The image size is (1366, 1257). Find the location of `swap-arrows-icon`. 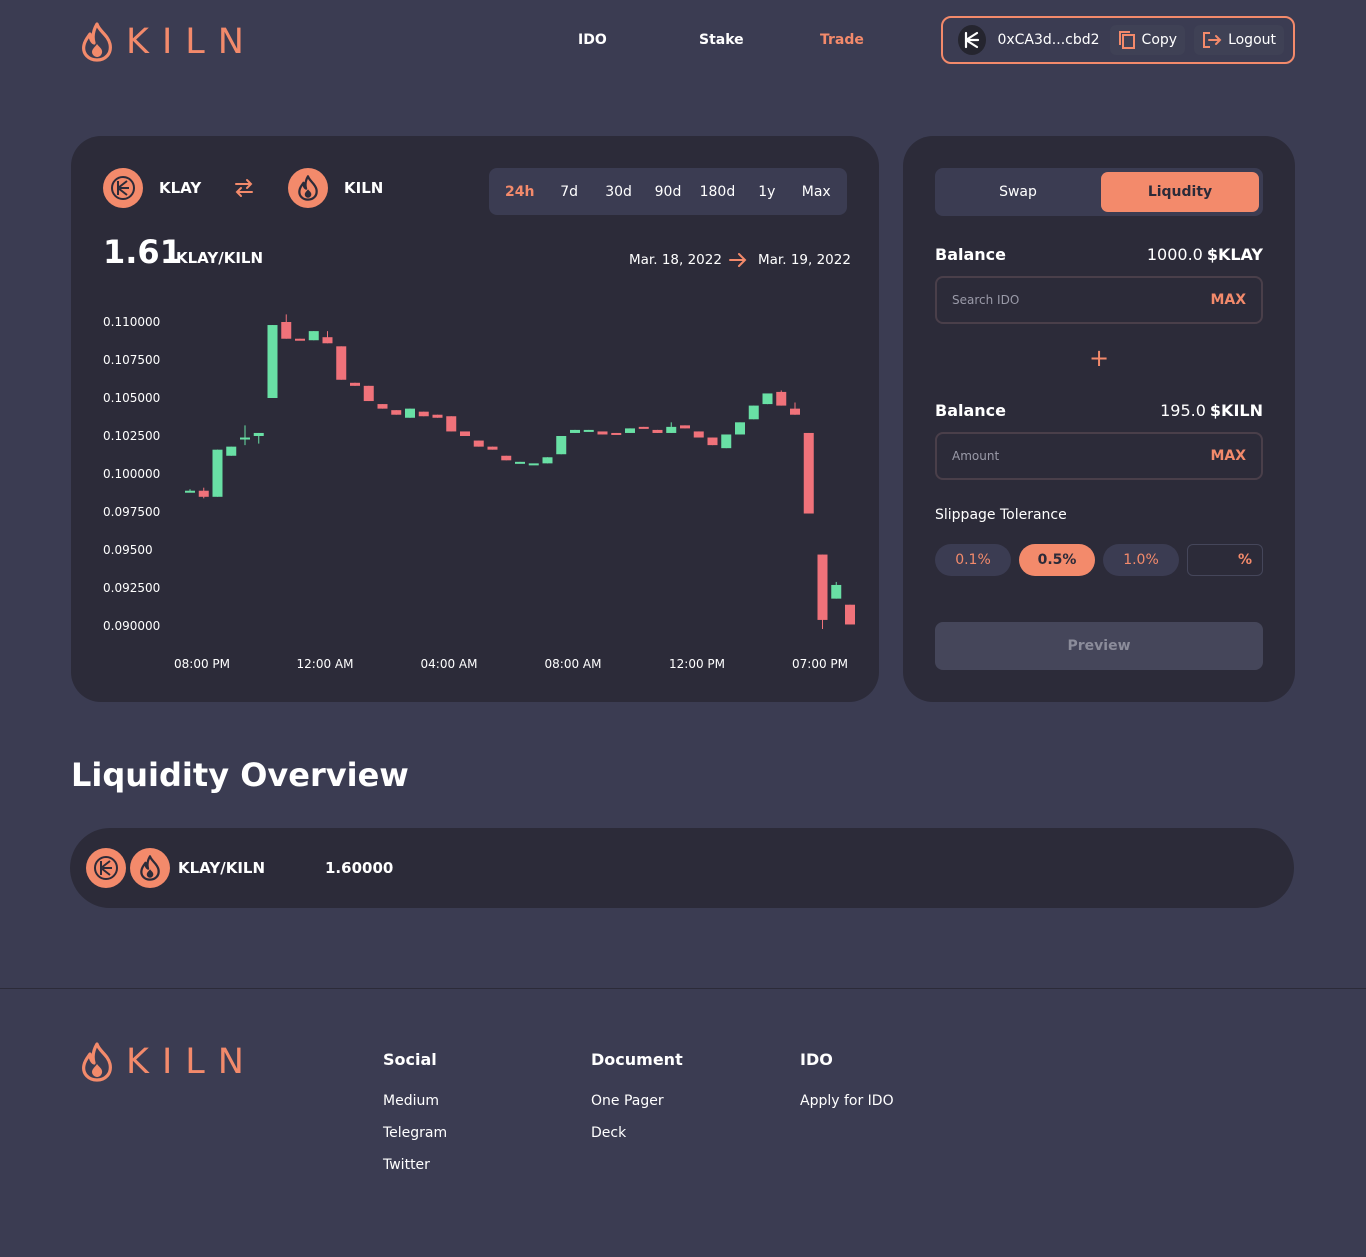

swap-arrows-icon is located at coordinates (244, 188).